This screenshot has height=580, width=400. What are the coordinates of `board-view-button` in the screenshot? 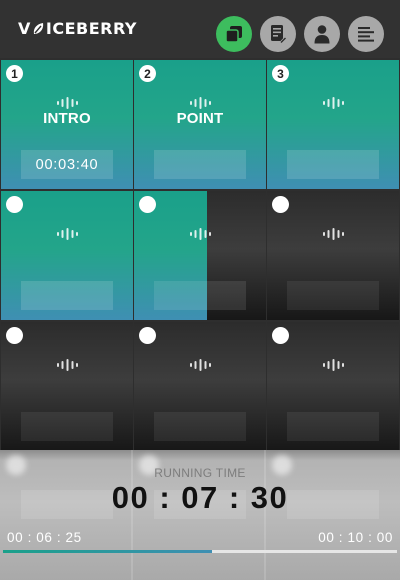 It's located at (234, 34).